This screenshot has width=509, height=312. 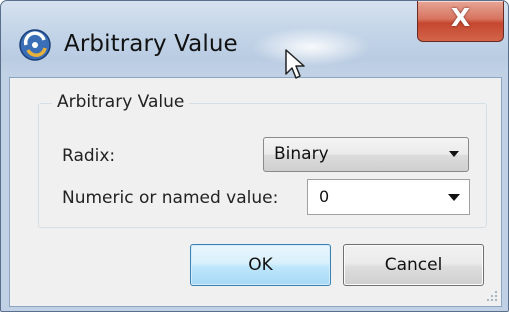 I want to click on radix-dropdown: Binary, so click(x=366, y=154).